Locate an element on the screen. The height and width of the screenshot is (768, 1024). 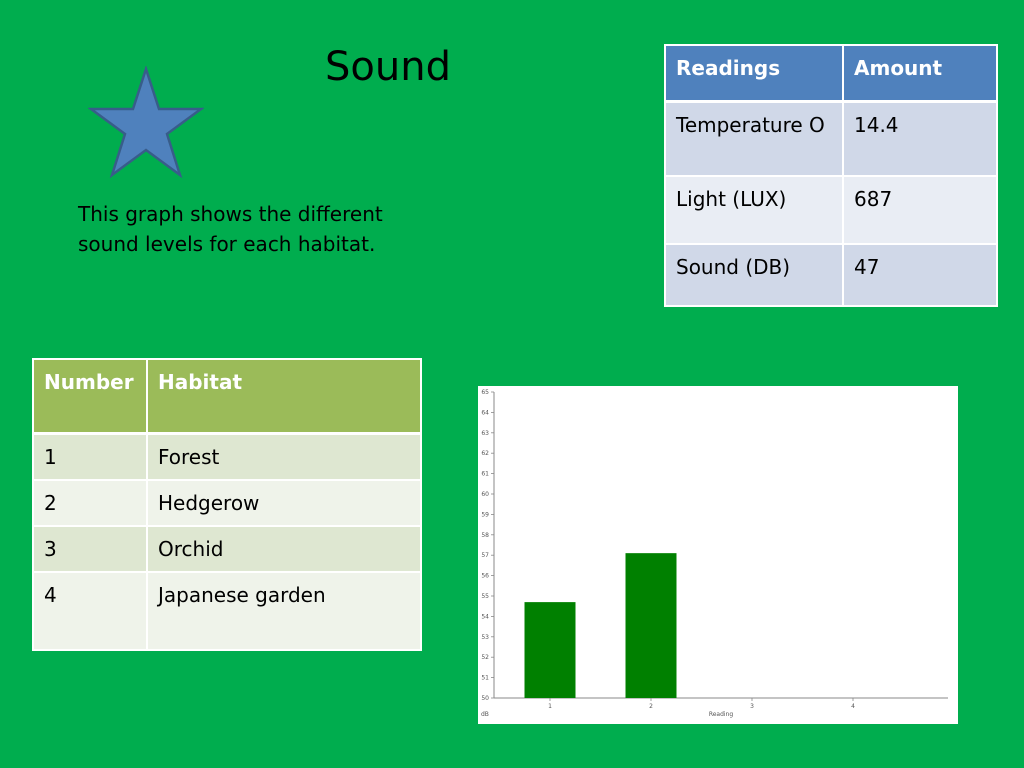
habitat-number: 3 is located at coordinates (90, 549).